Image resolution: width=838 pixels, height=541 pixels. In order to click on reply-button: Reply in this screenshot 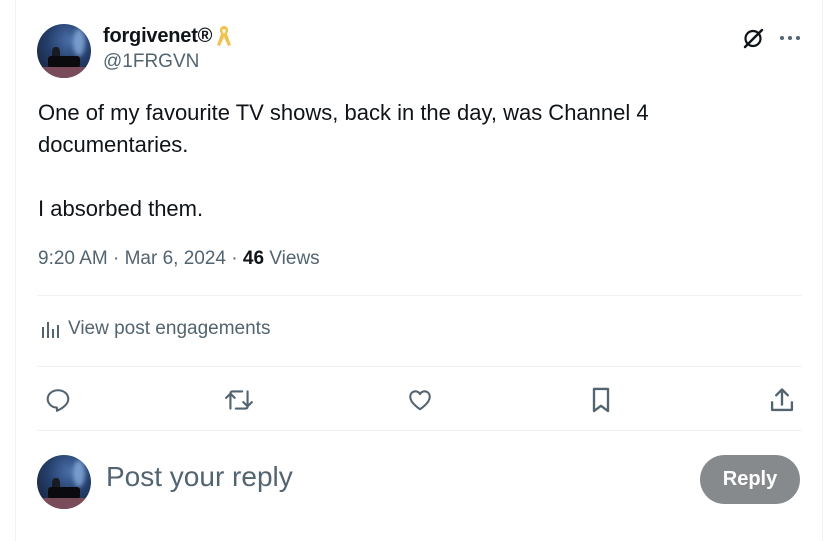, I will do `click(750, 479)`.